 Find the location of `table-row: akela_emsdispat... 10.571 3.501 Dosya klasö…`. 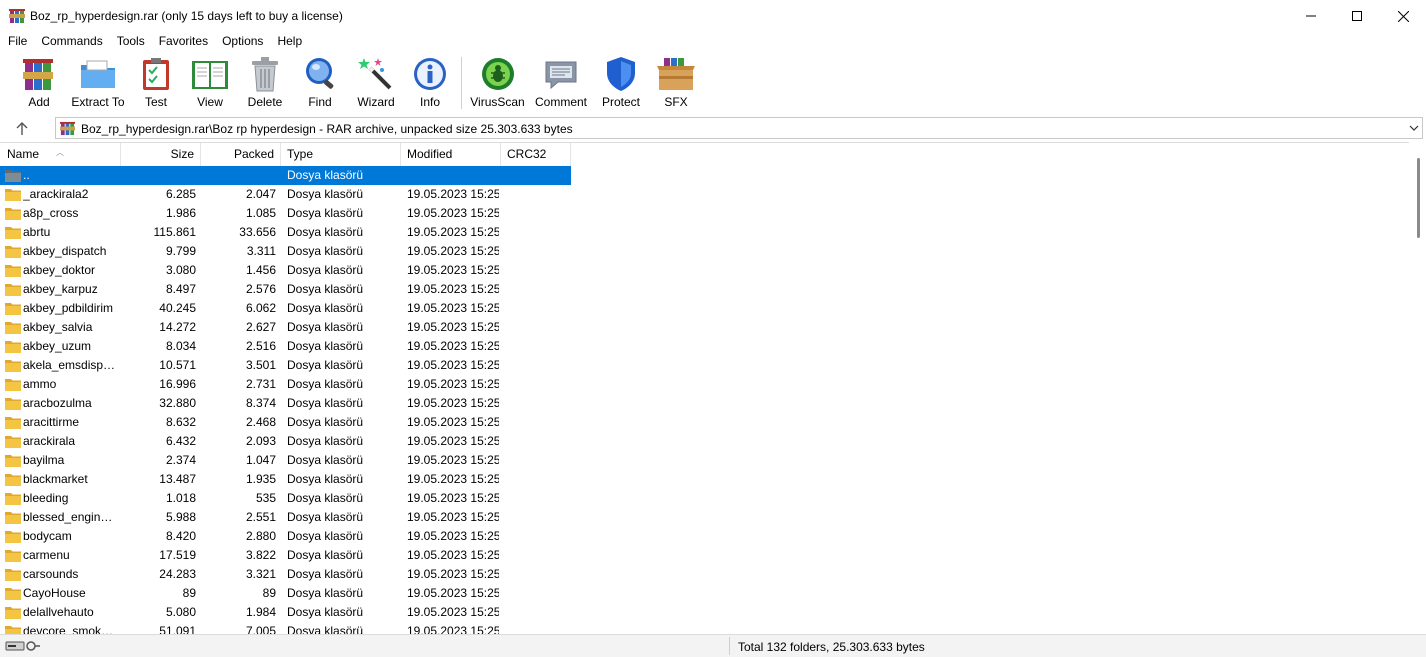

table-row: akela_emsdispat... 10.571 3.501 Dosya klasö… is located at coordinates (285, 365).